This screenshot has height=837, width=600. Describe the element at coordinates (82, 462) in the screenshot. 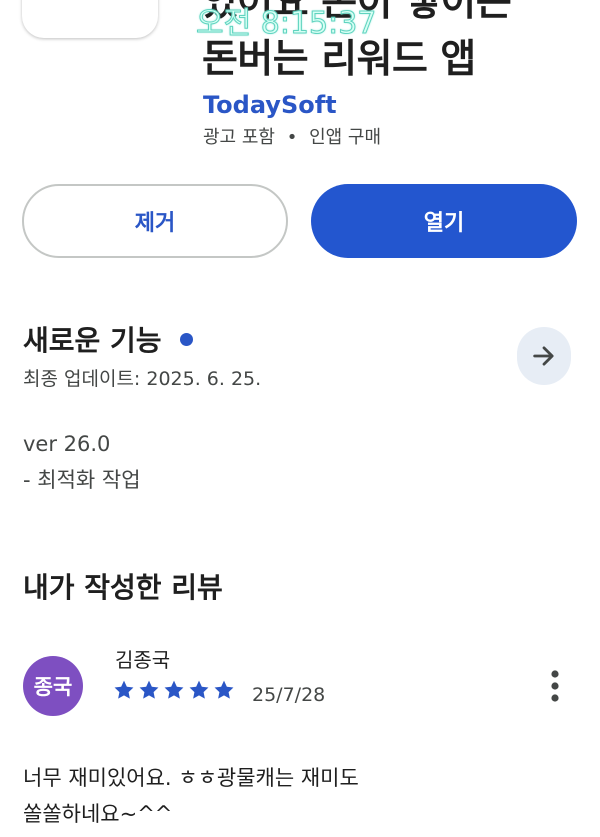

I see `release-notes: ver 26.0 - 최적화 작업` at that location.